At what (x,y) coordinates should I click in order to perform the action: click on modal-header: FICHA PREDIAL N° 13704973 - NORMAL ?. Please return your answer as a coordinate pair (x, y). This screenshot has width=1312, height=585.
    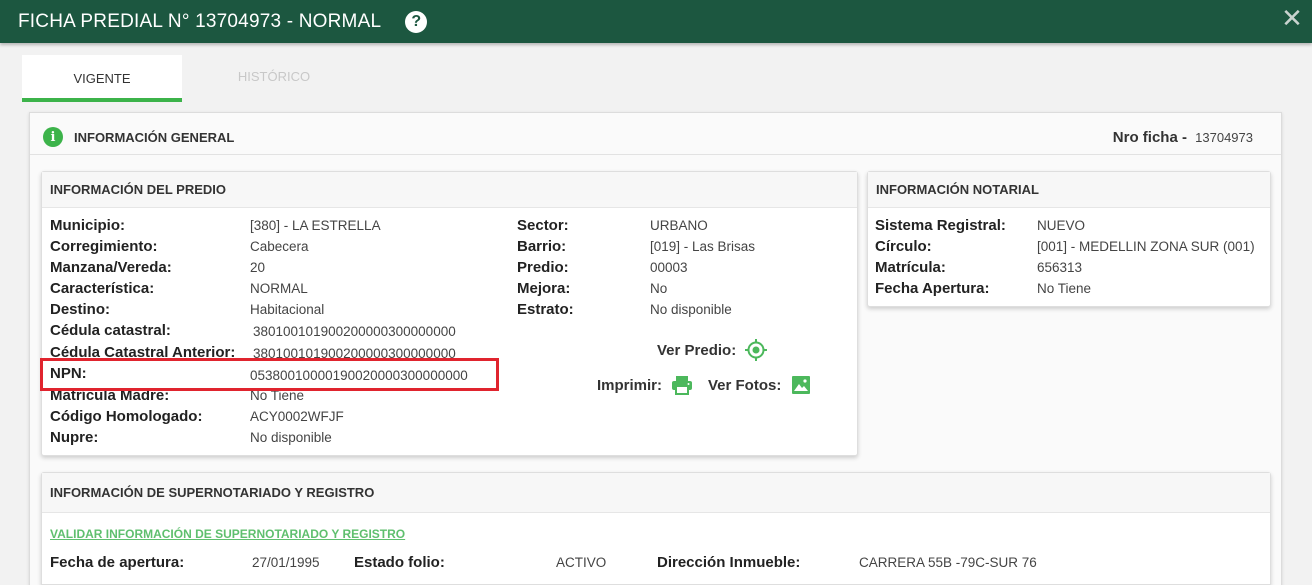
    Looking at the image, I should click on (656, 21).